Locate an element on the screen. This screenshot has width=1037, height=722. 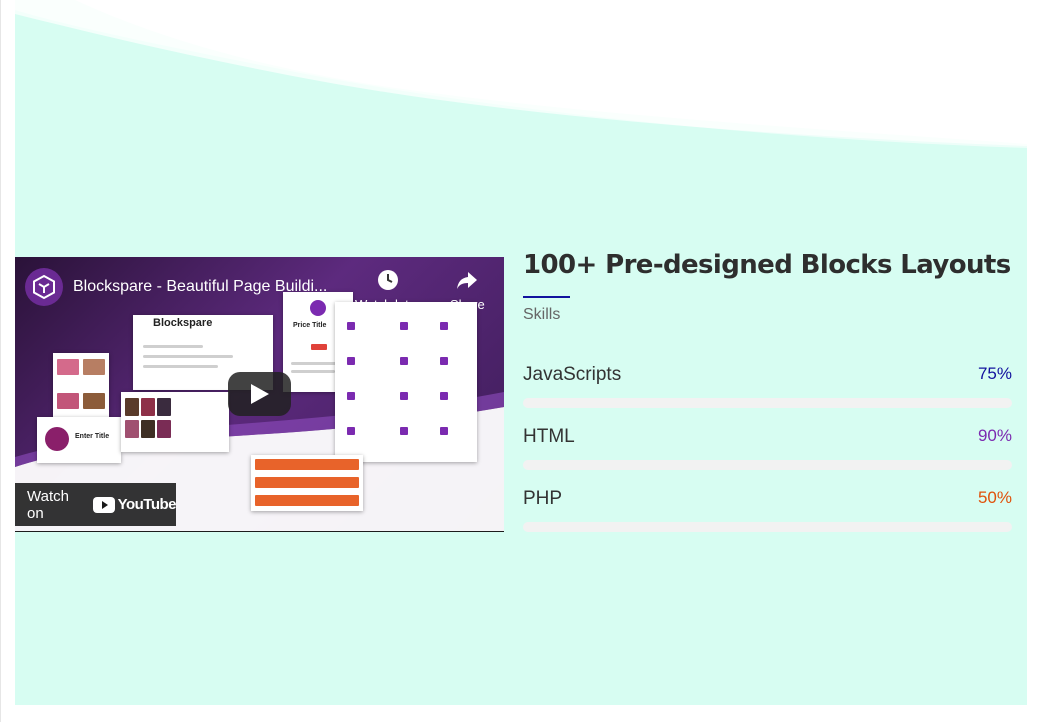
mockup-blocks-panel is located at coordinates (406, 382).